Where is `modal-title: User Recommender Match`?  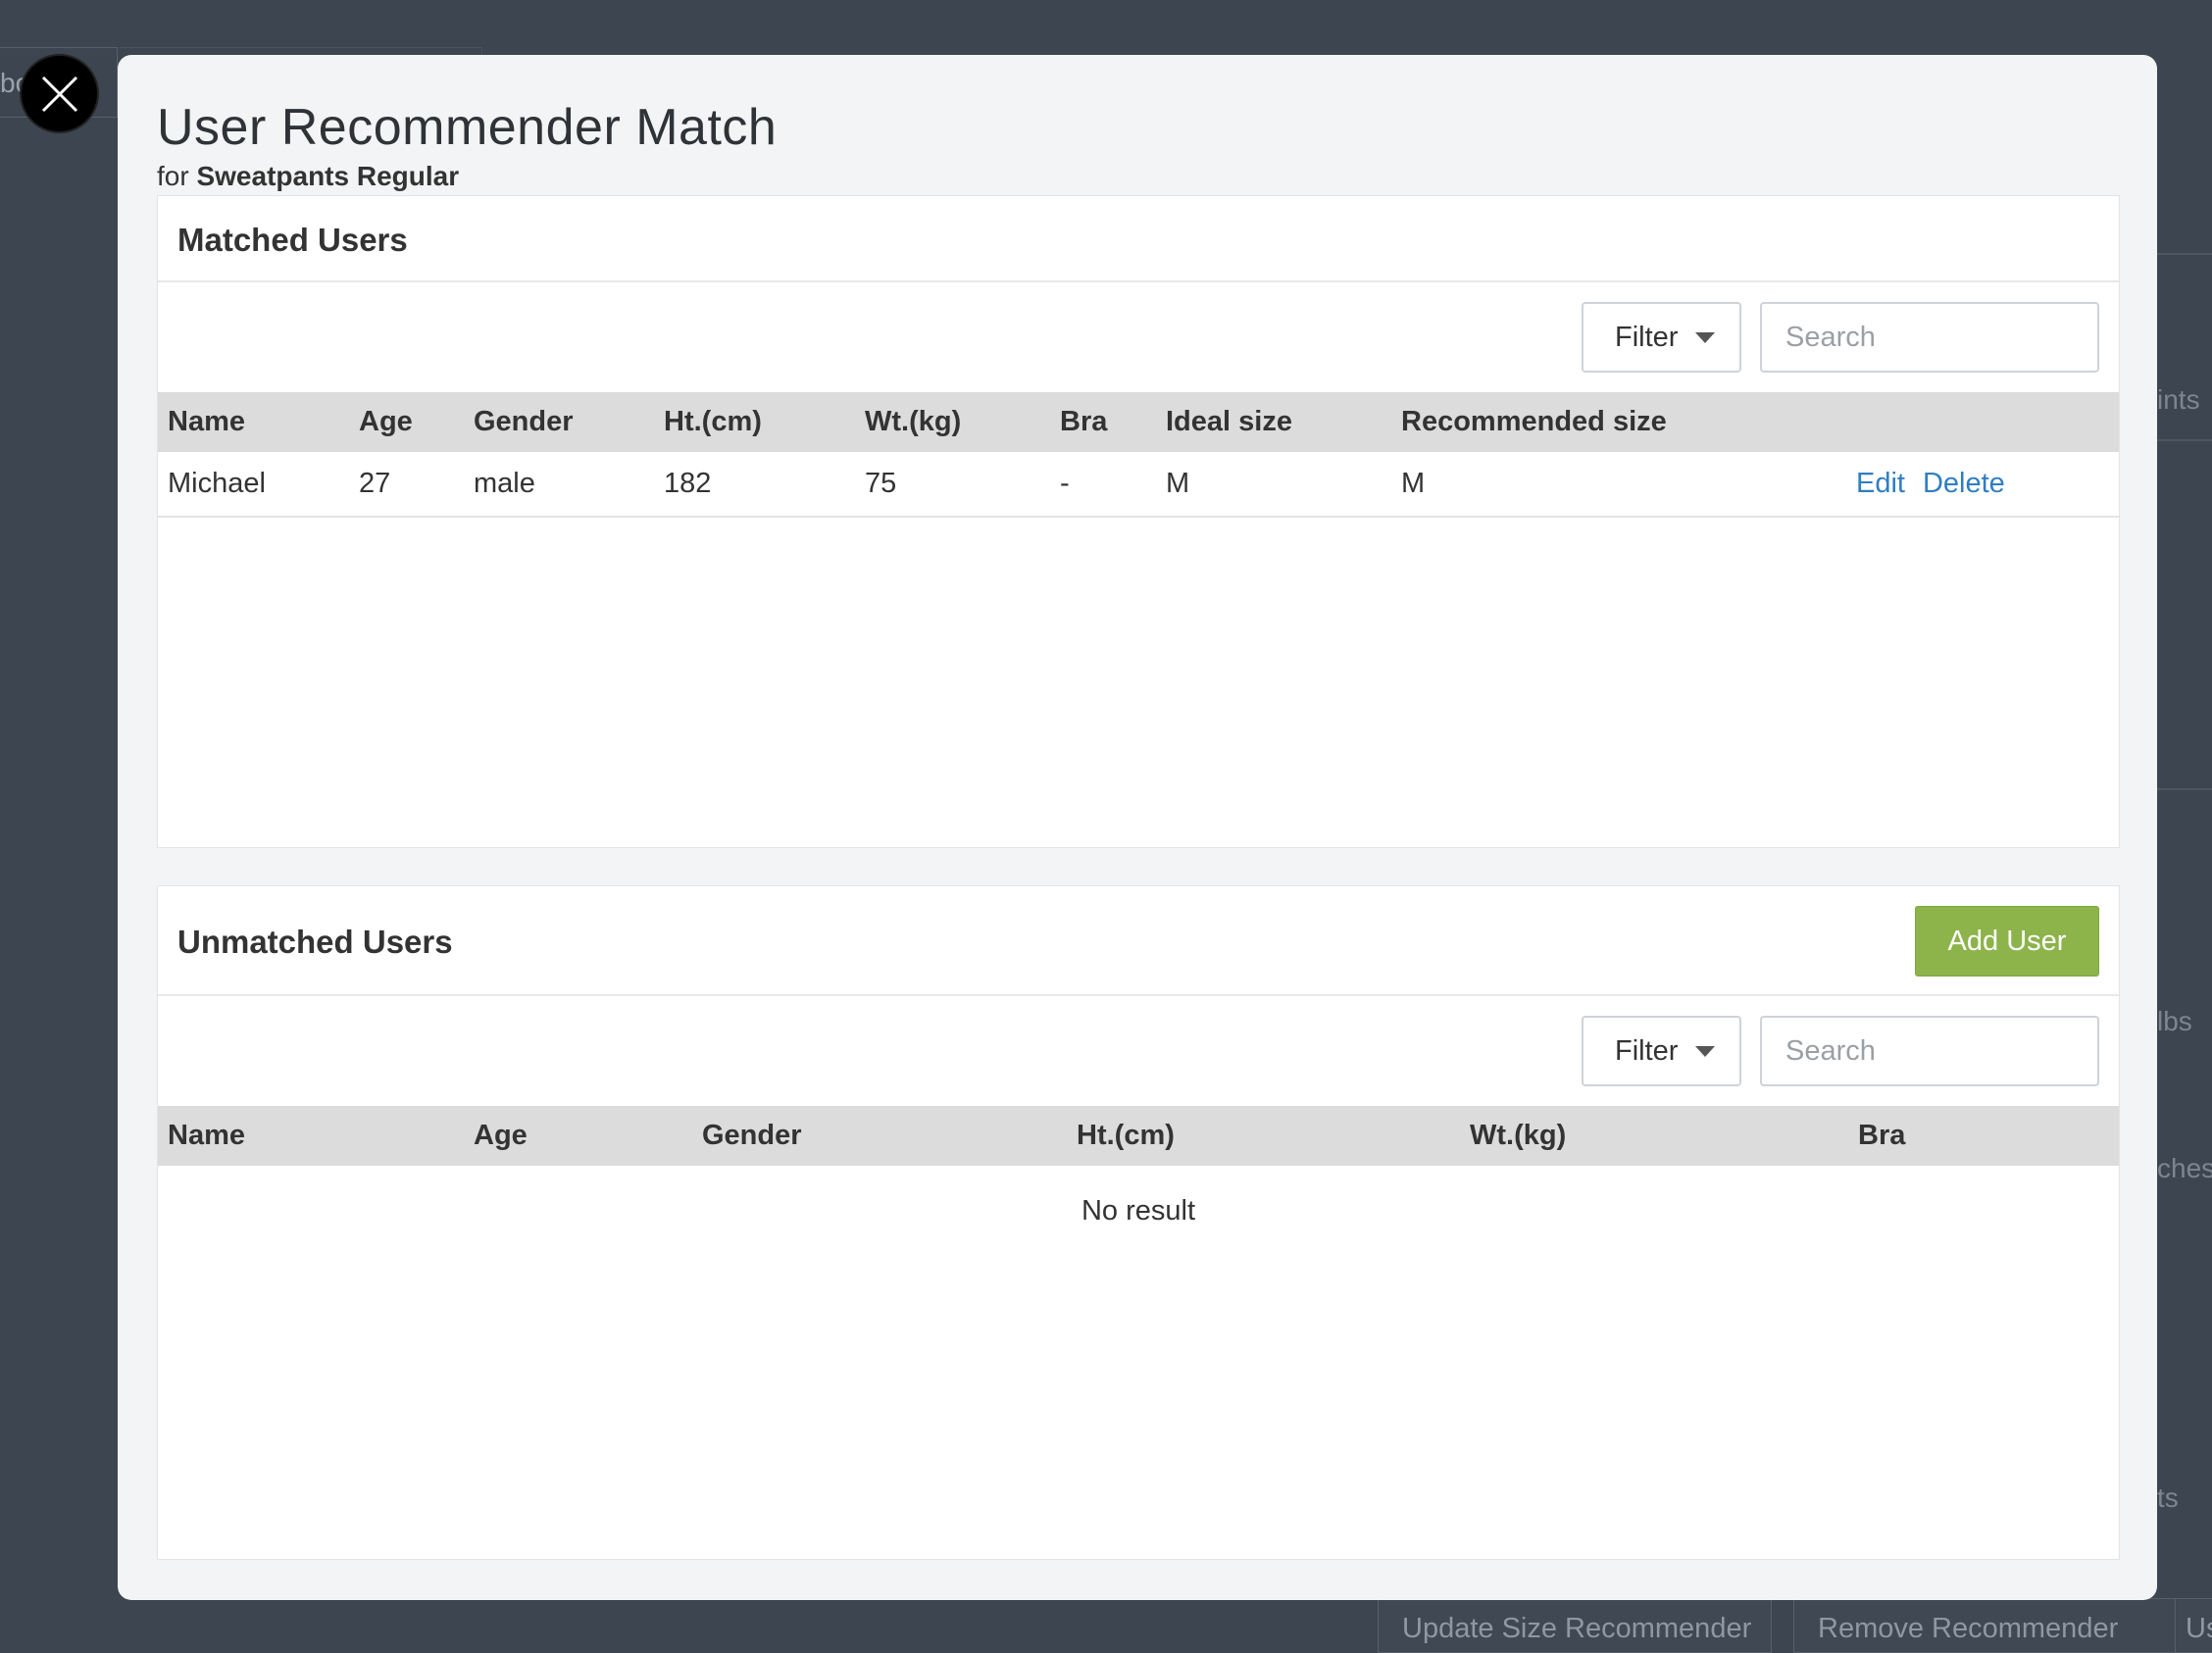 modal-title: User Recommender Match is located at coordinates (468, 127).